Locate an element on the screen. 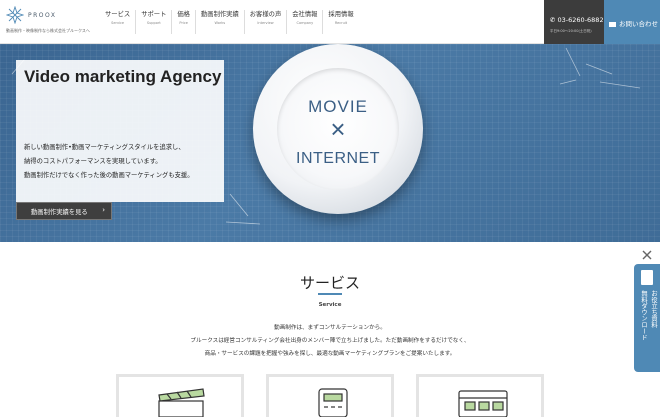 Image resolution: width=660 pixels, height=417 pixels. nav-item-service: サービス Service is located at coordinates (117, 22).